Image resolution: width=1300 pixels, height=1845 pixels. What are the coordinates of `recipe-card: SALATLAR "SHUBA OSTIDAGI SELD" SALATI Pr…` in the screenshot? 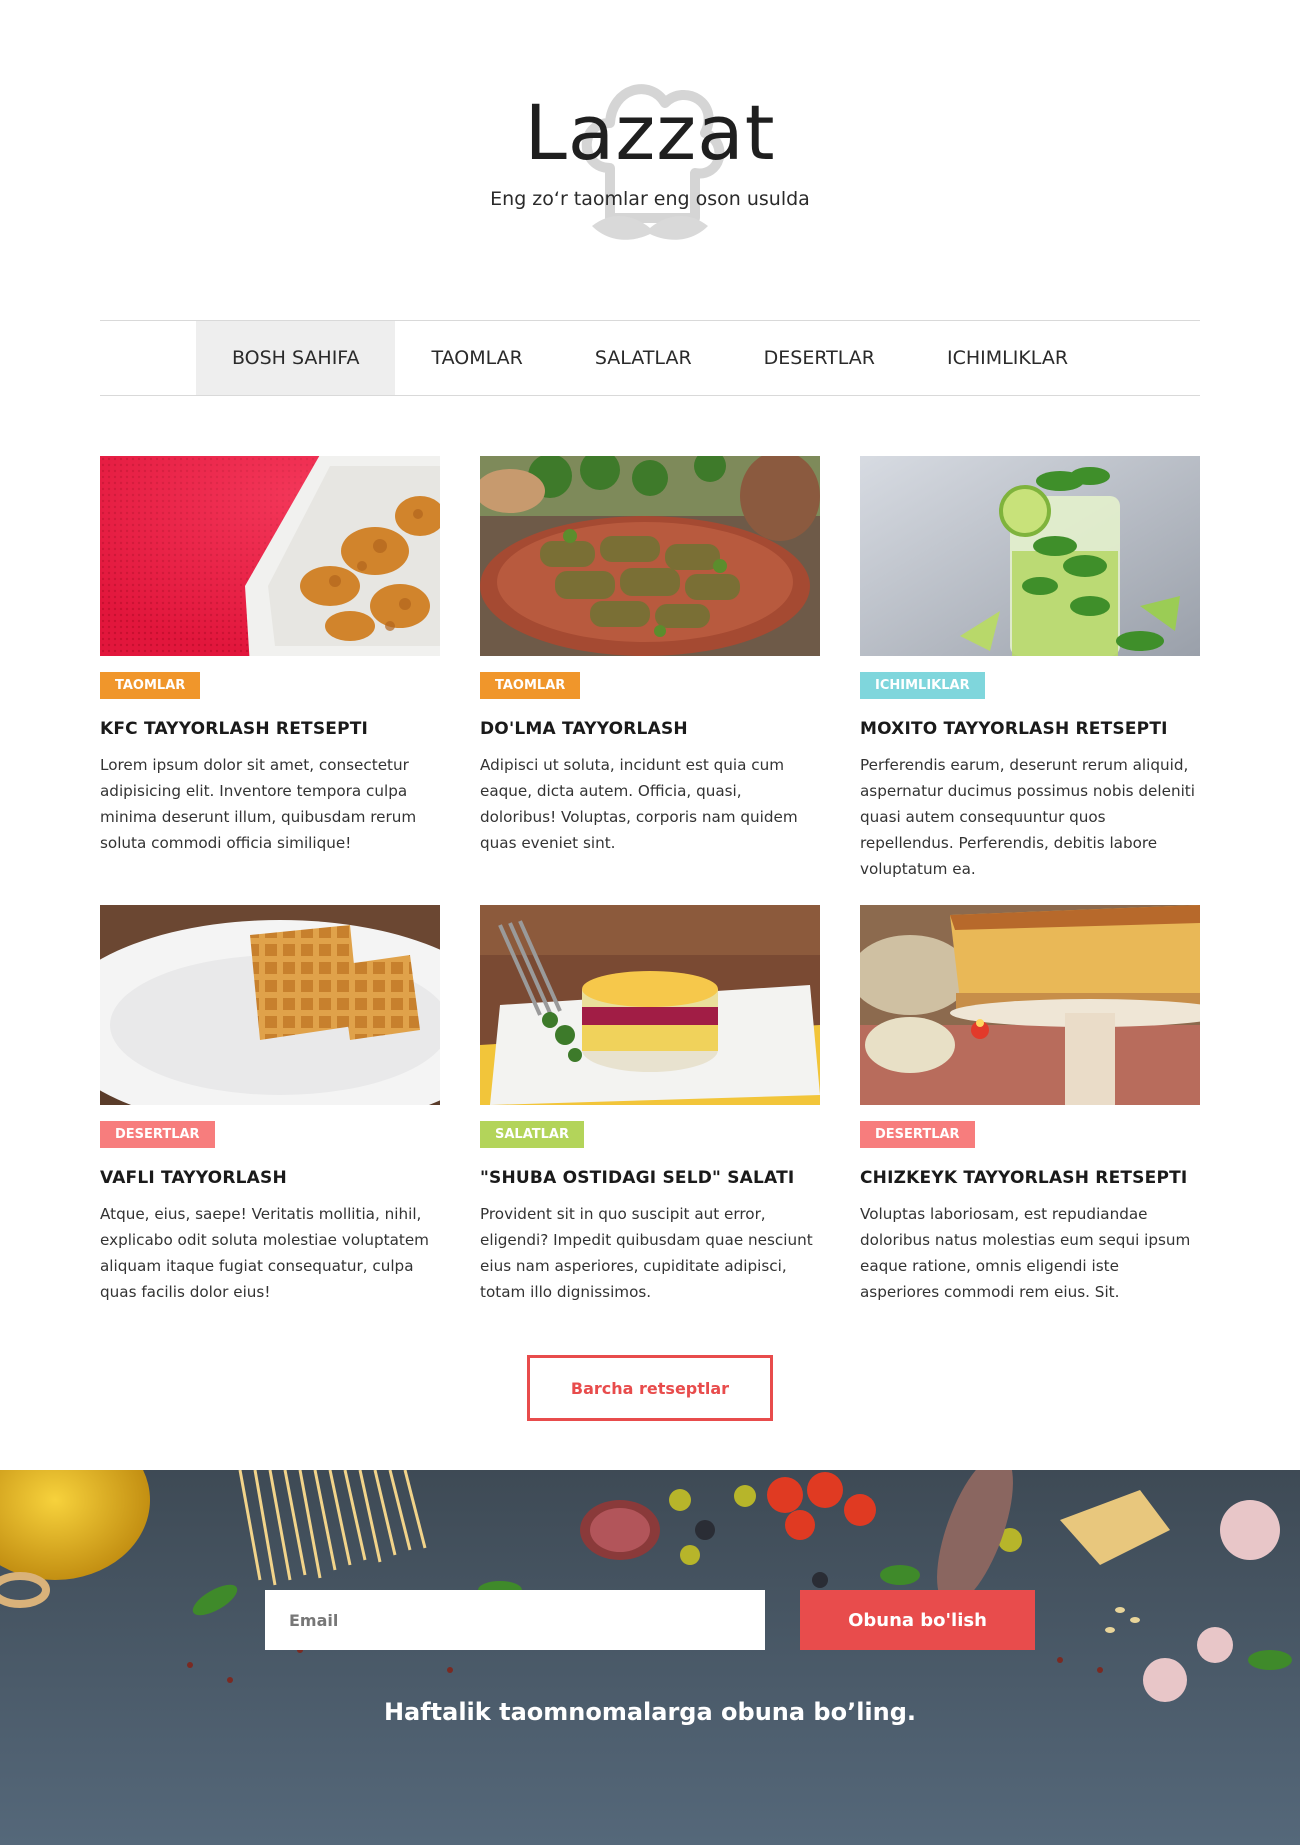 It's located at (650, 1105).